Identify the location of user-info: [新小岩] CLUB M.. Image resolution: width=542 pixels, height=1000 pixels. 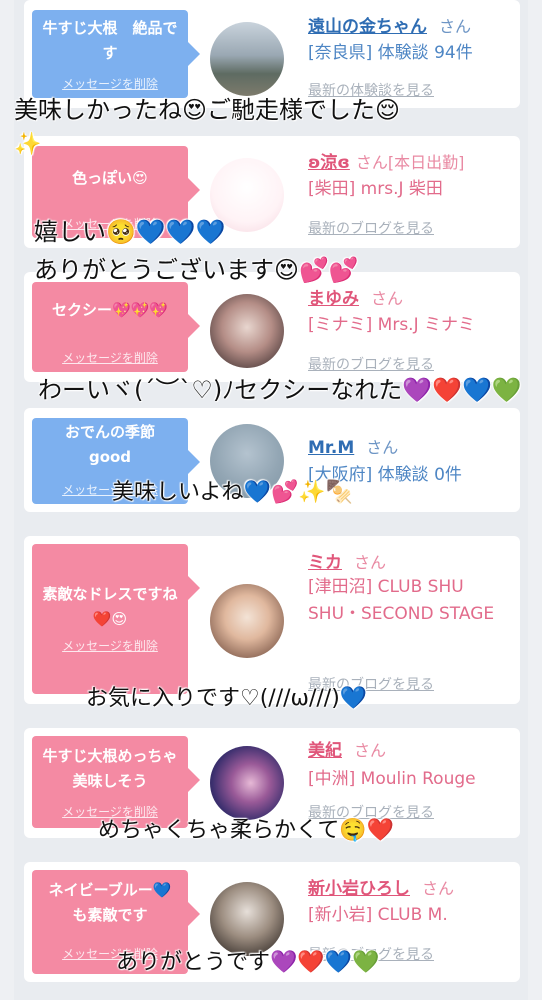
(378, 915).